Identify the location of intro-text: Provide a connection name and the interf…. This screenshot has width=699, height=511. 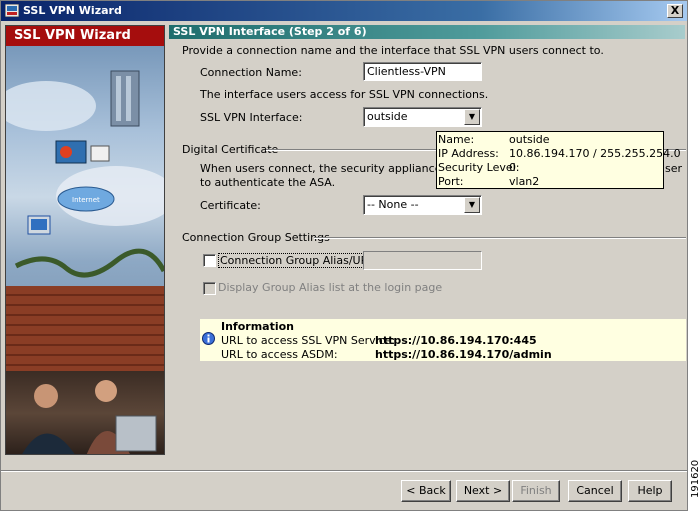
(393, 50).